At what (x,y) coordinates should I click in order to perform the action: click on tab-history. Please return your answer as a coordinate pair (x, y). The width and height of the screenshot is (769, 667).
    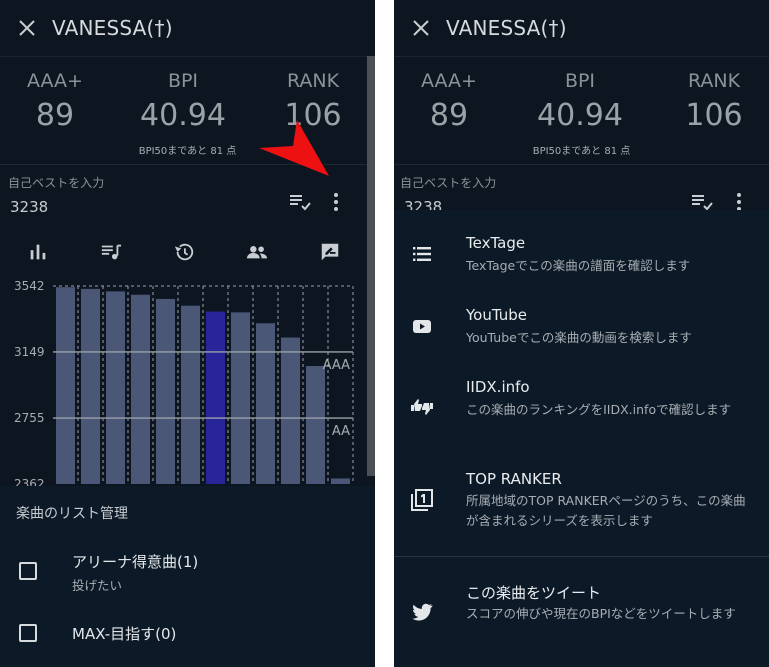
    Looking at the image, I should click on (183, 252).